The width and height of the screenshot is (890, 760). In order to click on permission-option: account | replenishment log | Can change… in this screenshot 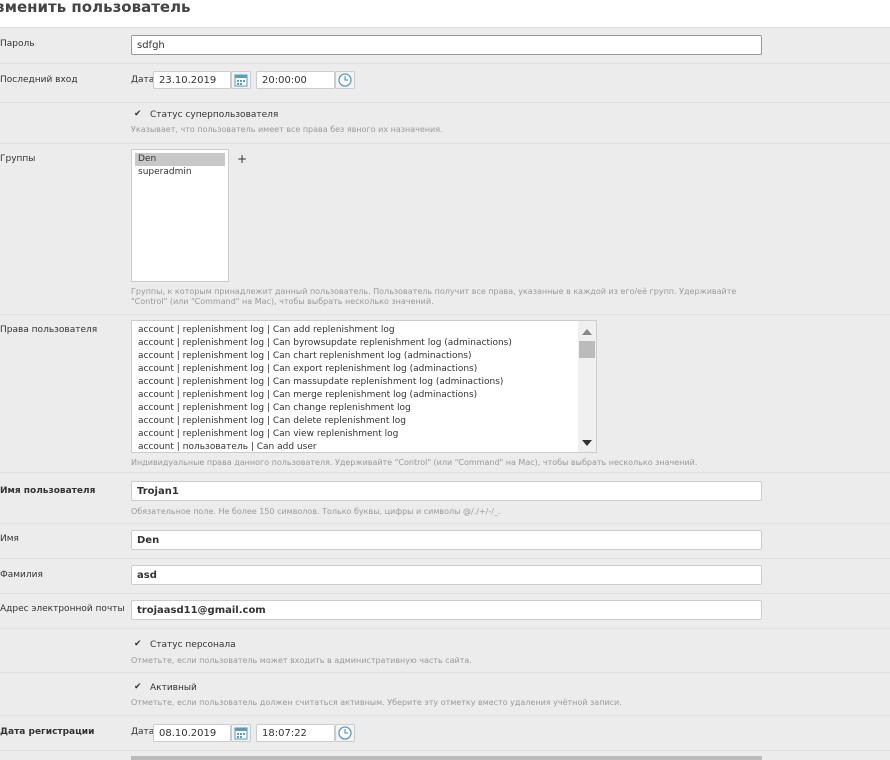, I will do `click(364, 408)`.